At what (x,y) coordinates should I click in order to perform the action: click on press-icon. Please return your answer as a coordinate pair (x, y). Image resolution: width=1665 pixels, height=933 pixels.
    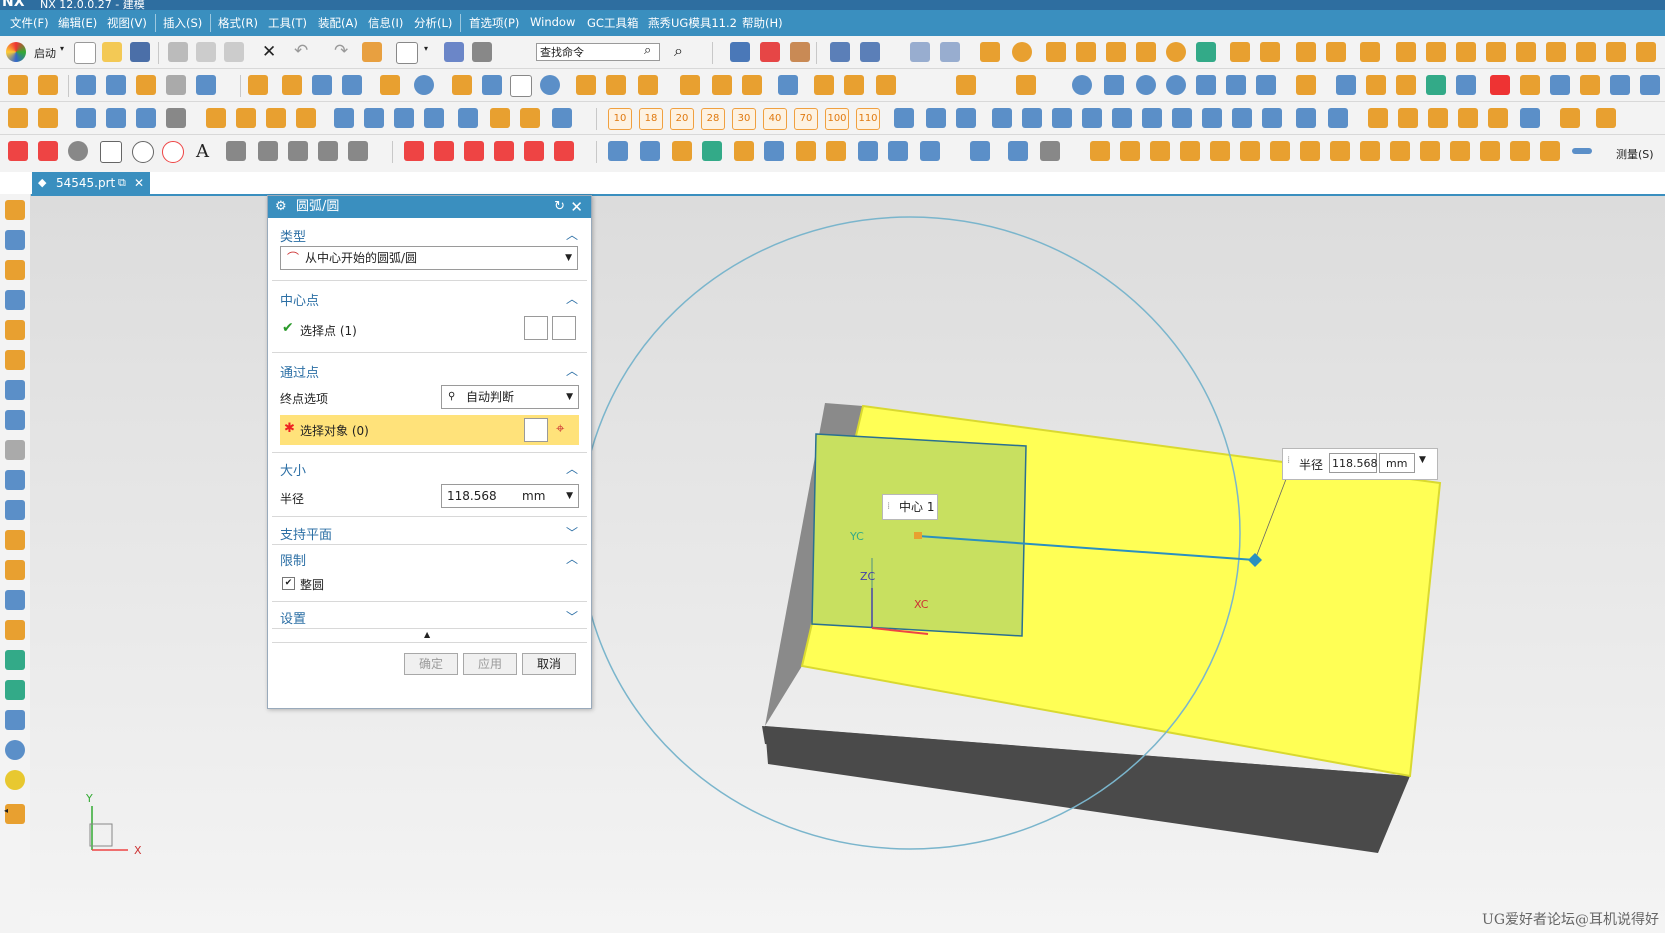
    Looking at the image, I should click on (824, 85).